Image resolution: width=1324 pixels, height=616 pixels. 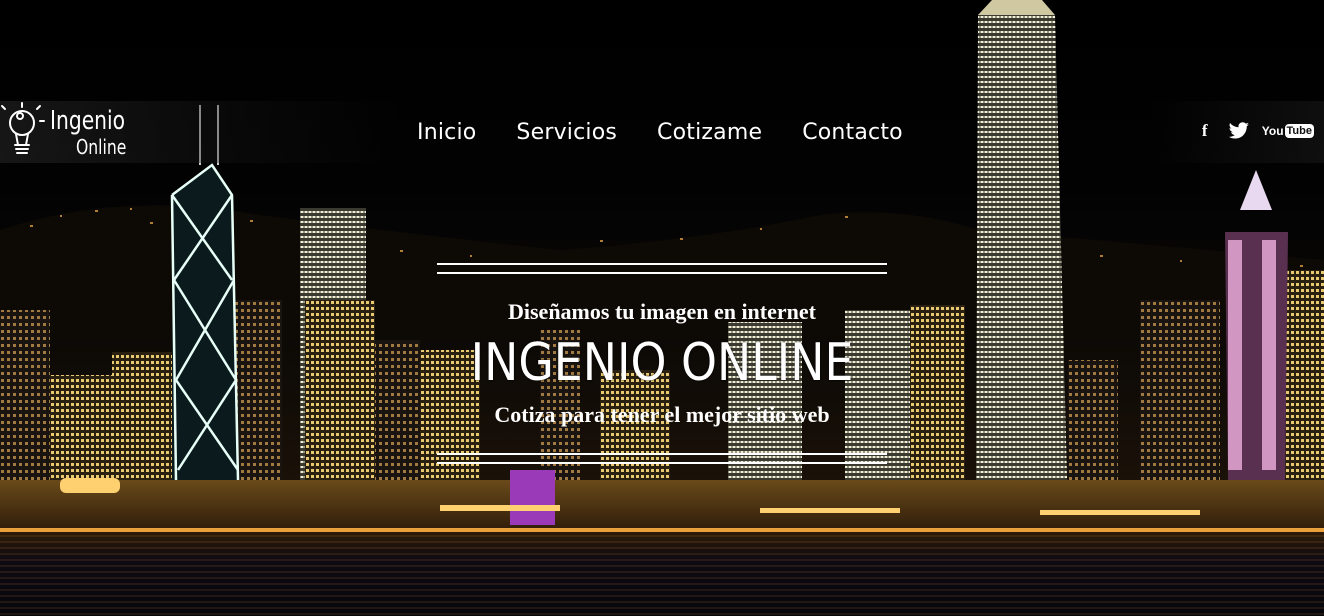 What do you see at coordinates (566, 132) in the screenshot?
I see `nav-item-servicios: Servicios` at bounding box center [566, 132].